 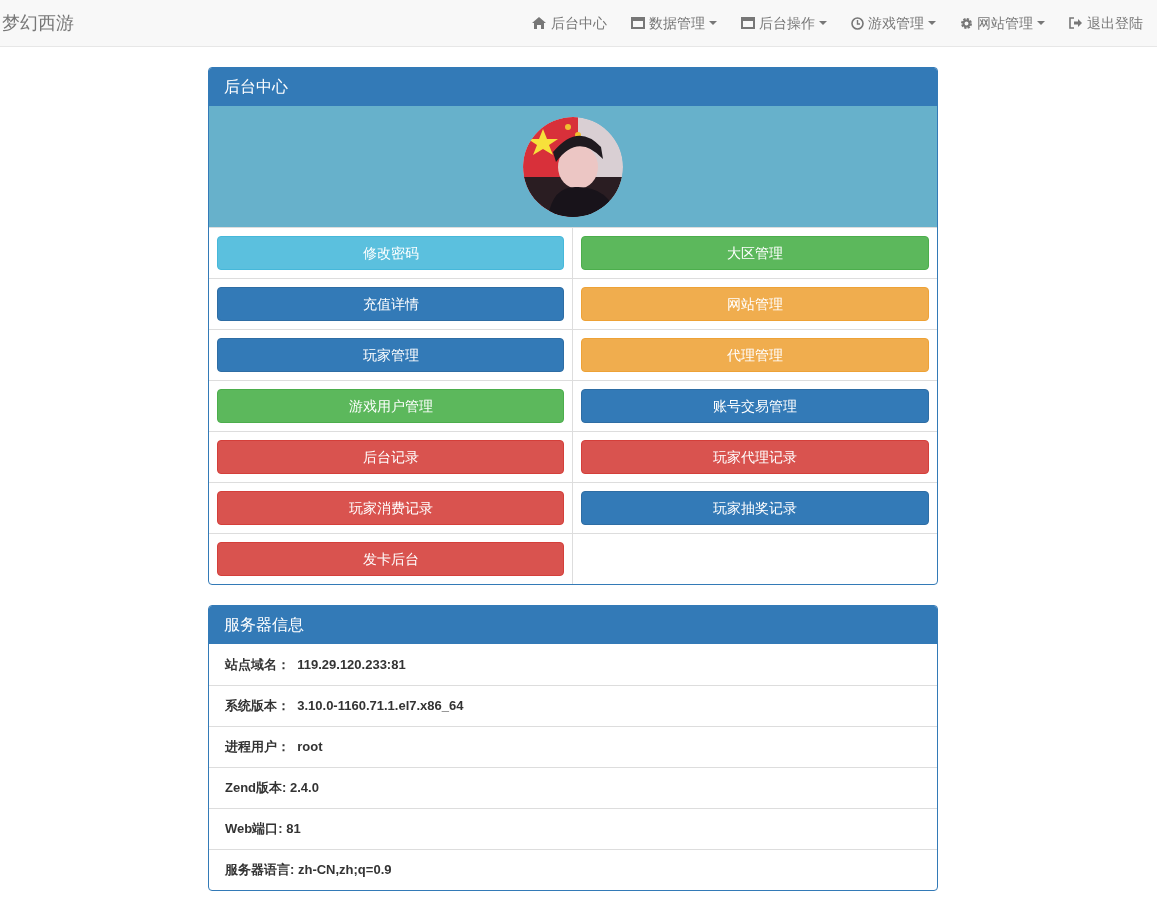 I want to click on info-text: 系统版本： 3.10.0-1160.71.1.el7.x86_64, so click(x=344, y=706).